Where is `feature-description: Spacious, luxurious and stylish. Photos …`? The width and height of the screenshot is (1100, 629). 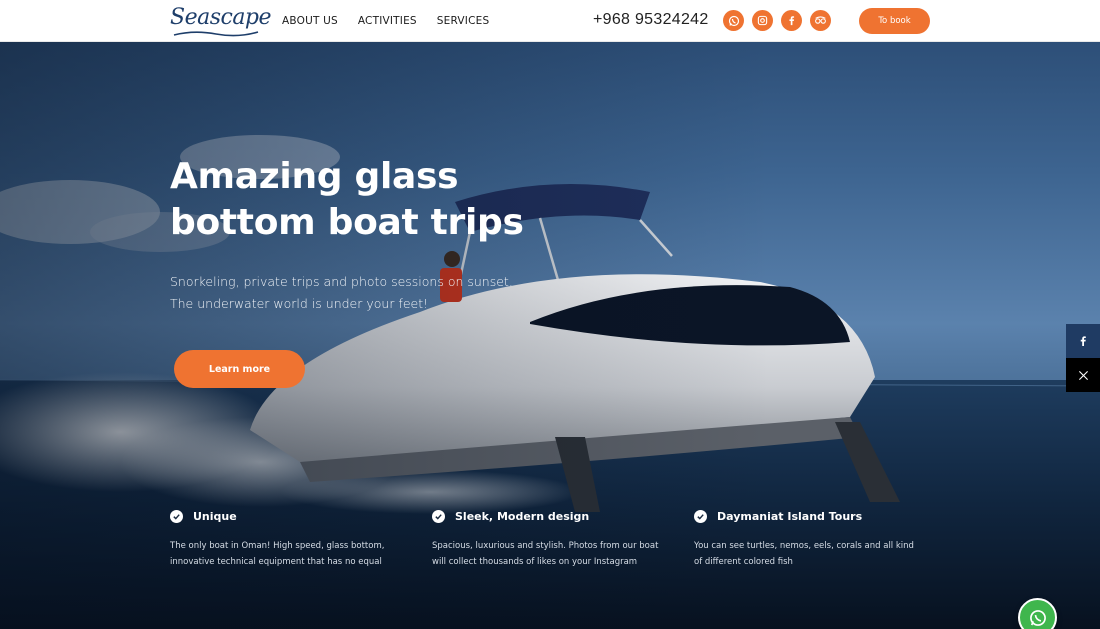
feature-description: Spacious, luxurious and stylish. Photos … is located at coordinates (545, 554).